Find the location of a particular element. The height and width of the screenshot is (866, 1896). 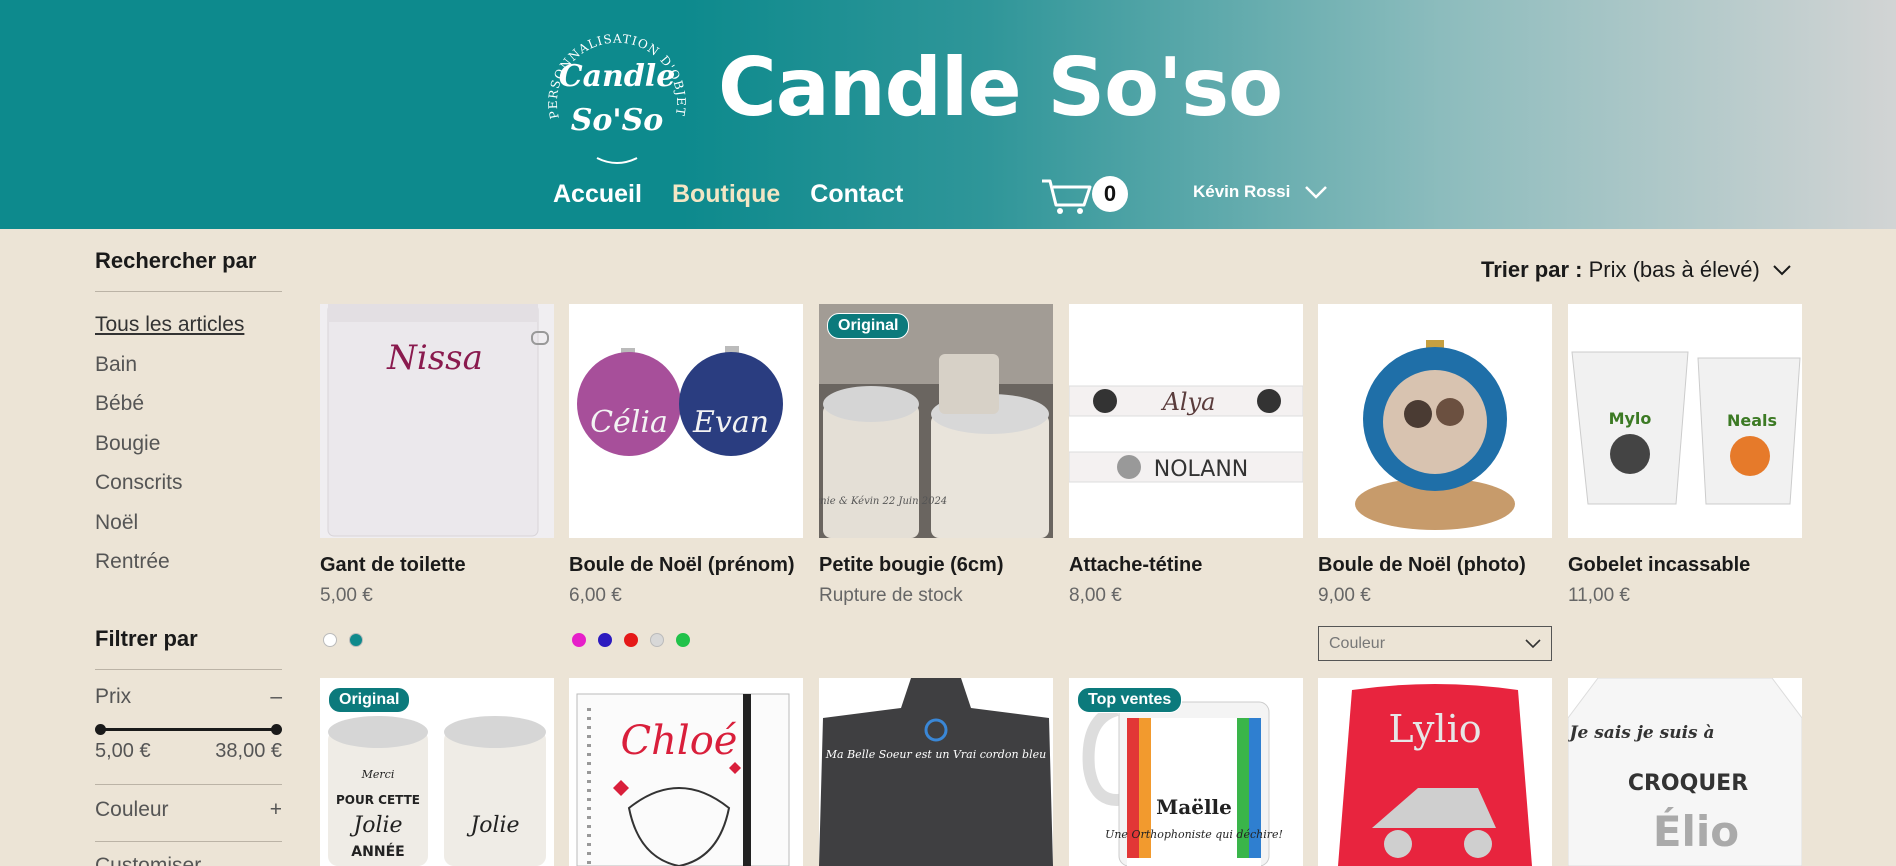

image-text: Nissa is located at coordinates (434, 358).